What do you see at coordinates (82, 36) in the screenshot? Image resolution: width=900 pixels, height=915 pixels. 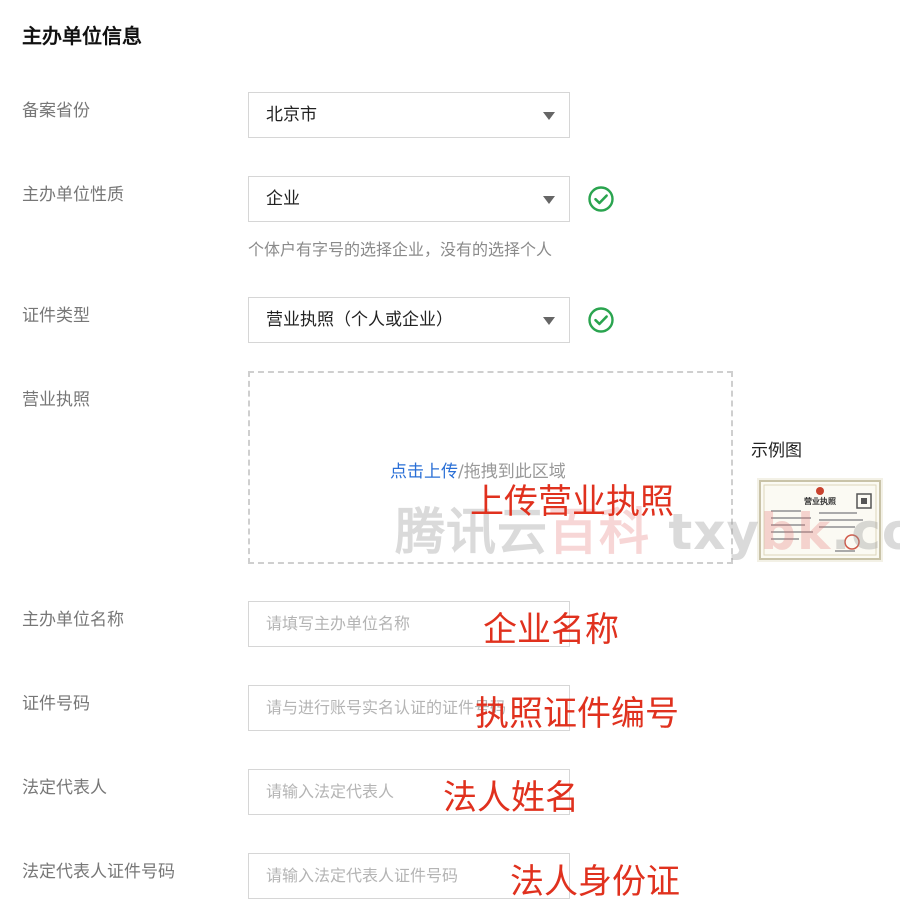 I see `section-title: 主办单位信息` at bounding box center [82, 36].